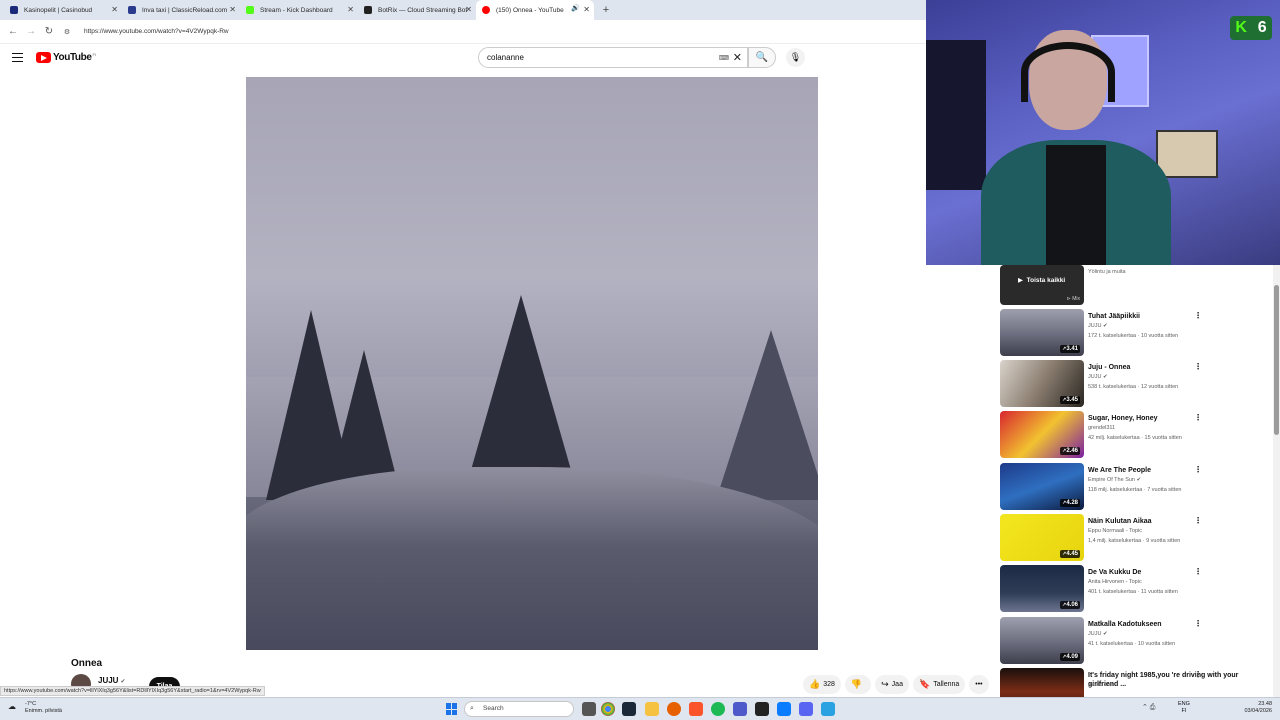 The image size is (1280, 720). What do you see at coordinates (606, 10) in the screenshot?
I see `new-tab-button: +` at bounding box center [606, 10].